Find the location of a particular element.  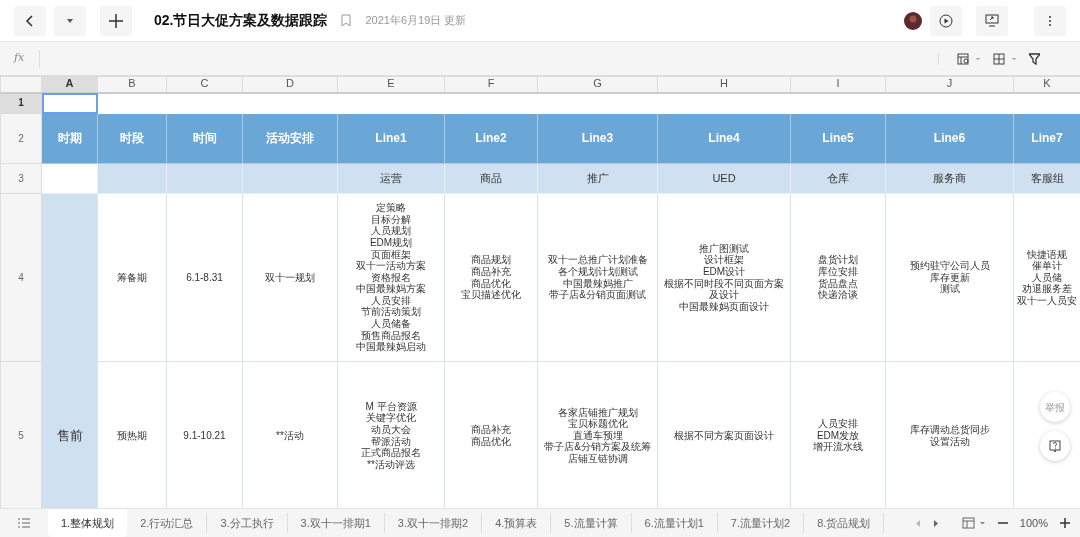

zoom-level: 100% is located at coordinates (1033, 523).